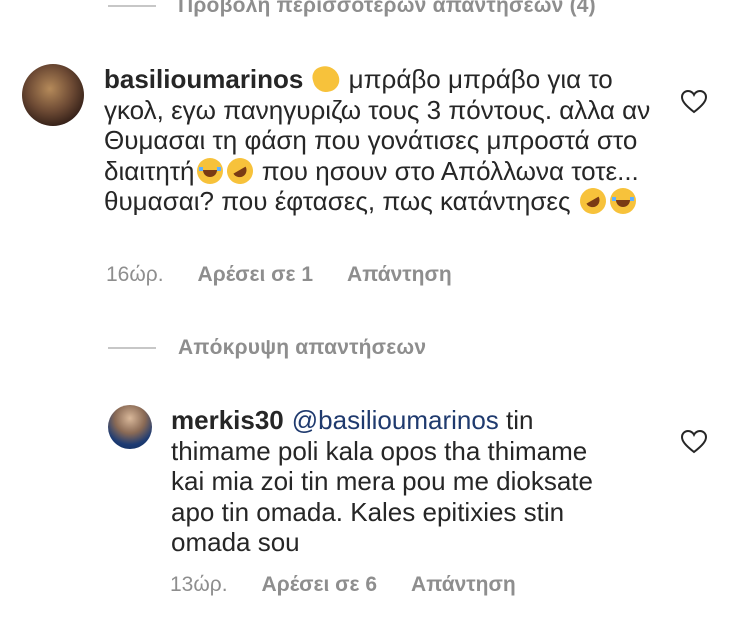  I want to click on clapping-hands-emoji, so click(326, 79).